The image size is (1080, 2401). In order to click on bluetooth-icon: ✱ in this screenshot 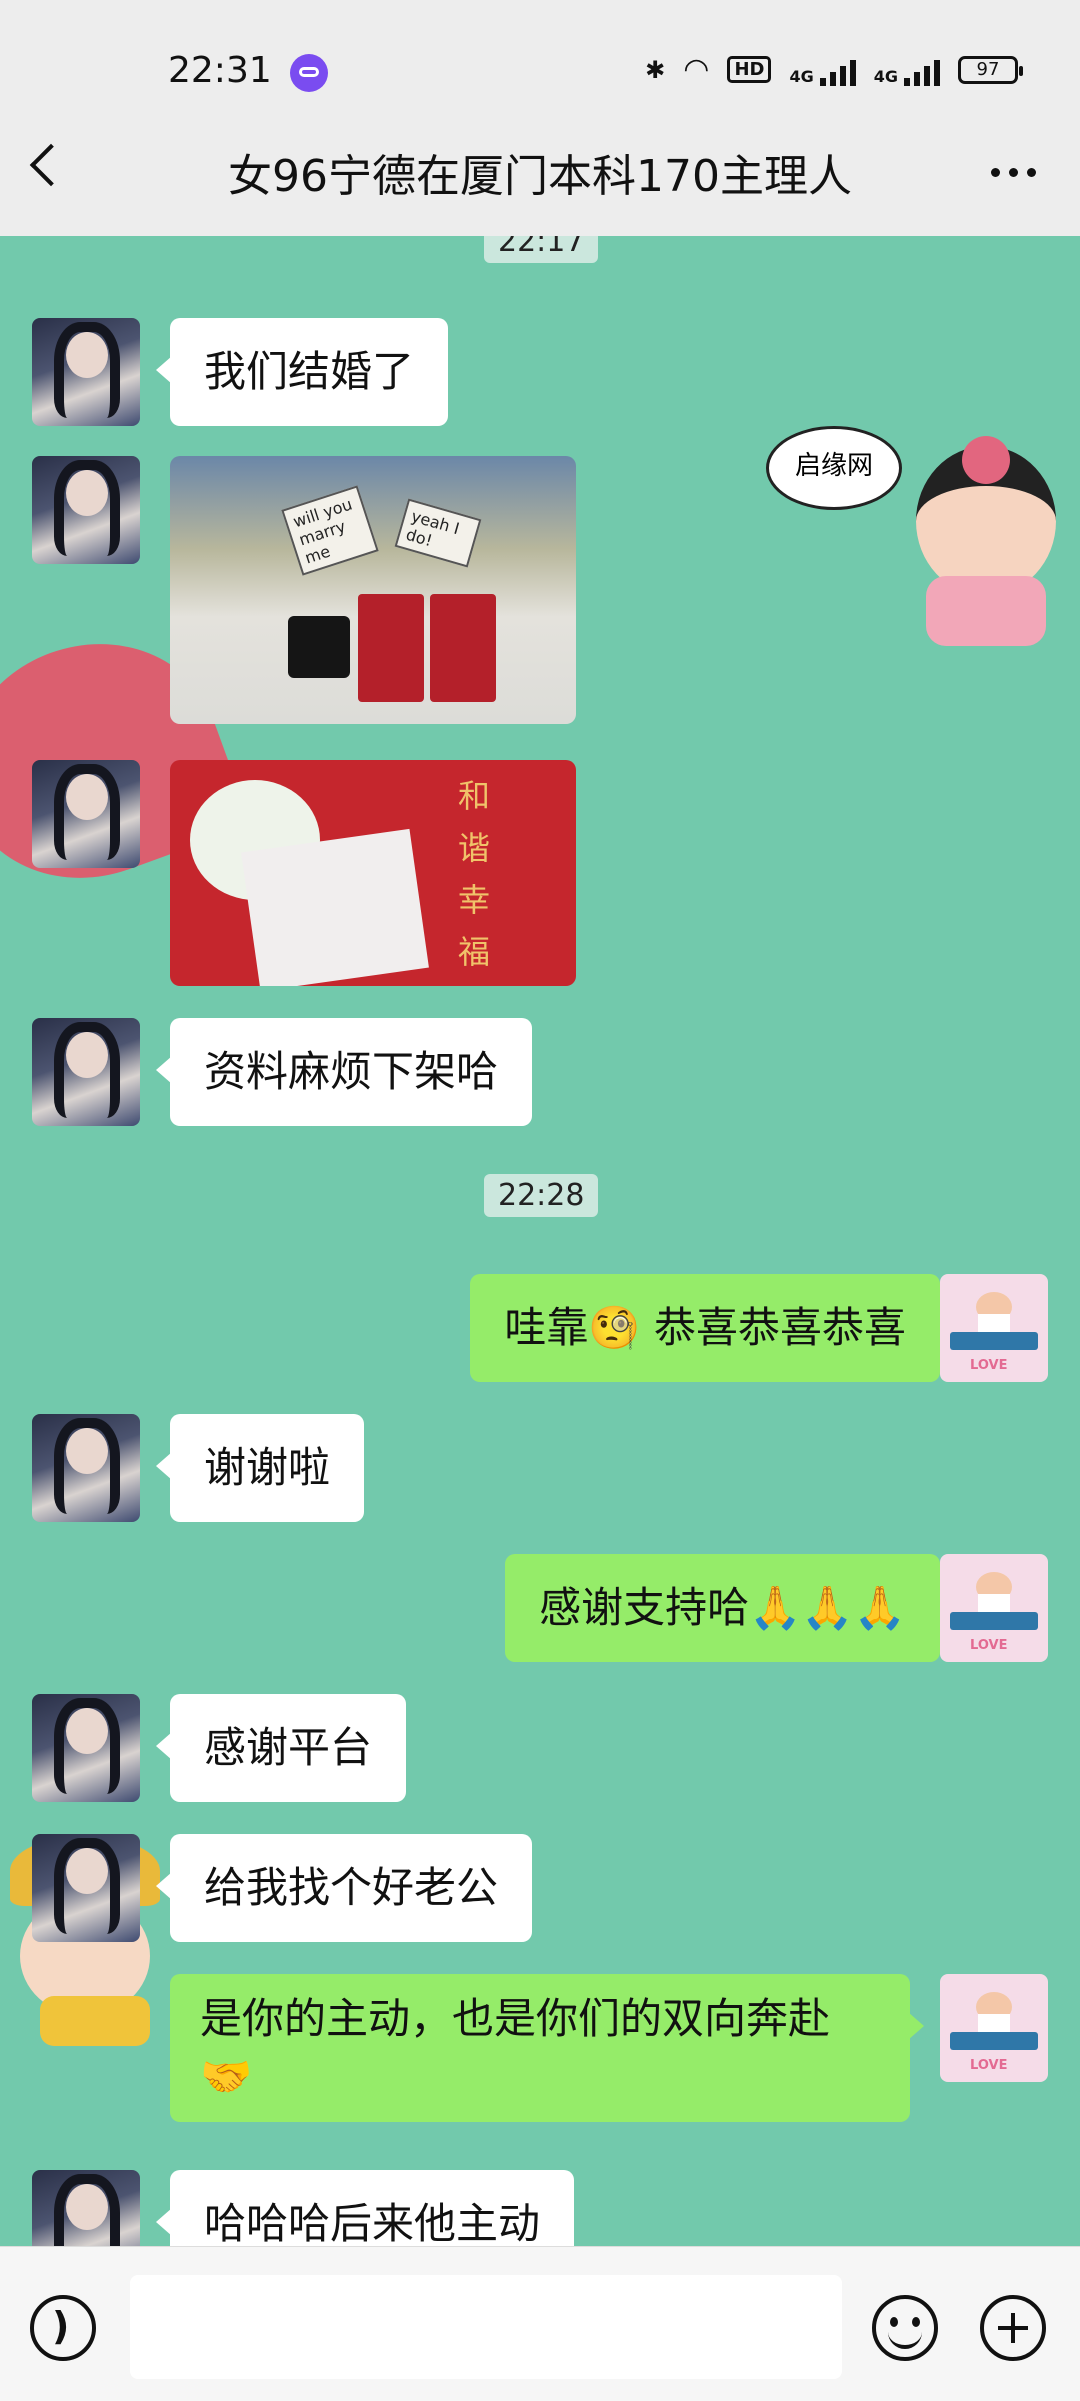, I will do `click(655, 69)`.